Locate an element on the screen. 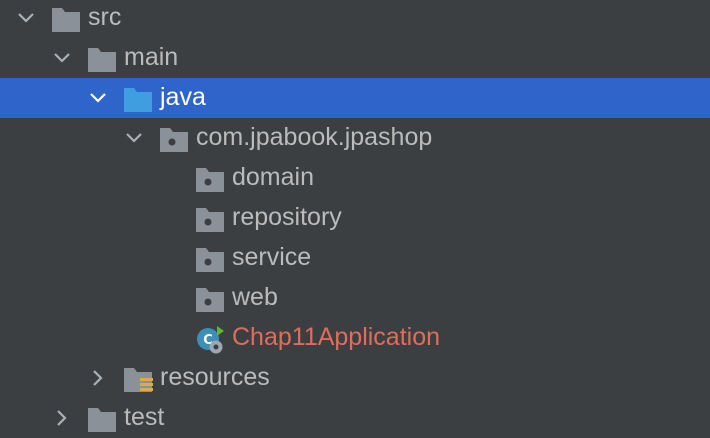 The height and width of the screenshot is (438, 710). tree-row-repository: repository is located at coordinates (355, 218).